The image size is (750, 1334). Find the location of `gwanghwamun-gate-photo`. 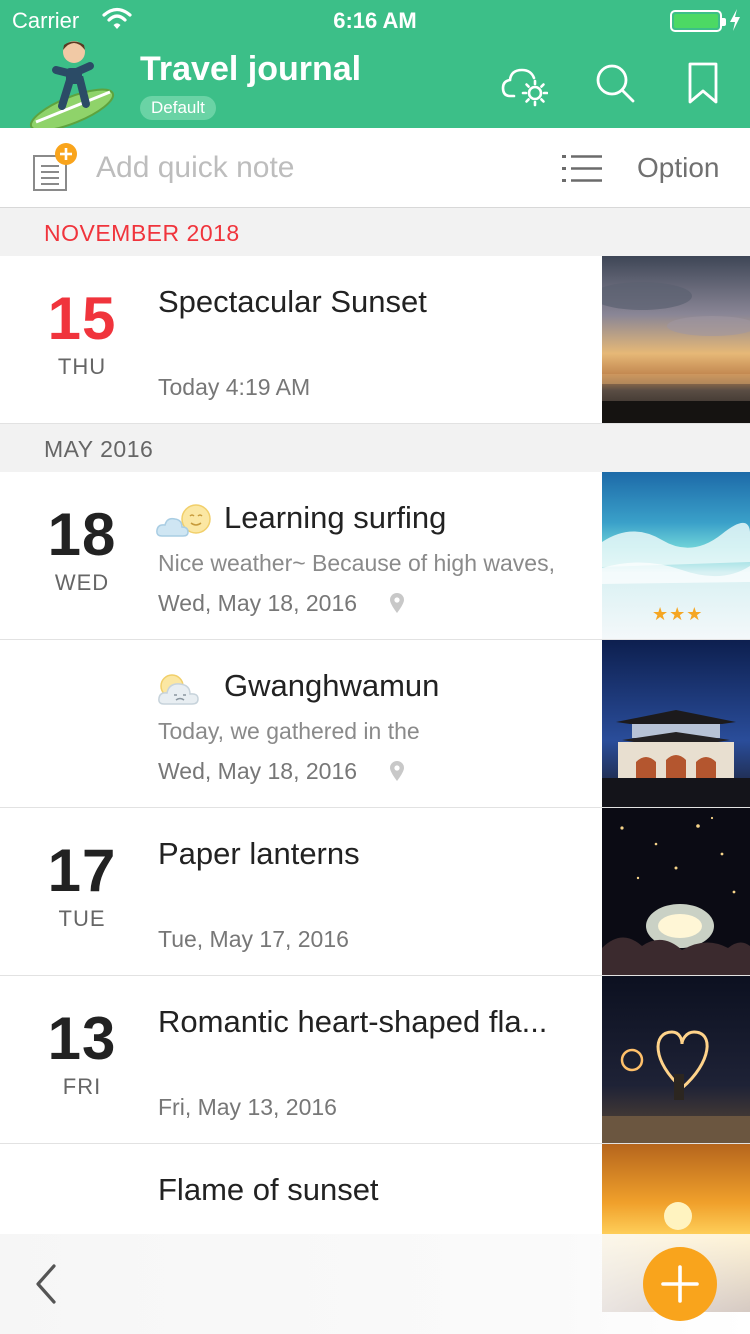

gwanghwamun-gate-photo is located at coordinates (676, 724).